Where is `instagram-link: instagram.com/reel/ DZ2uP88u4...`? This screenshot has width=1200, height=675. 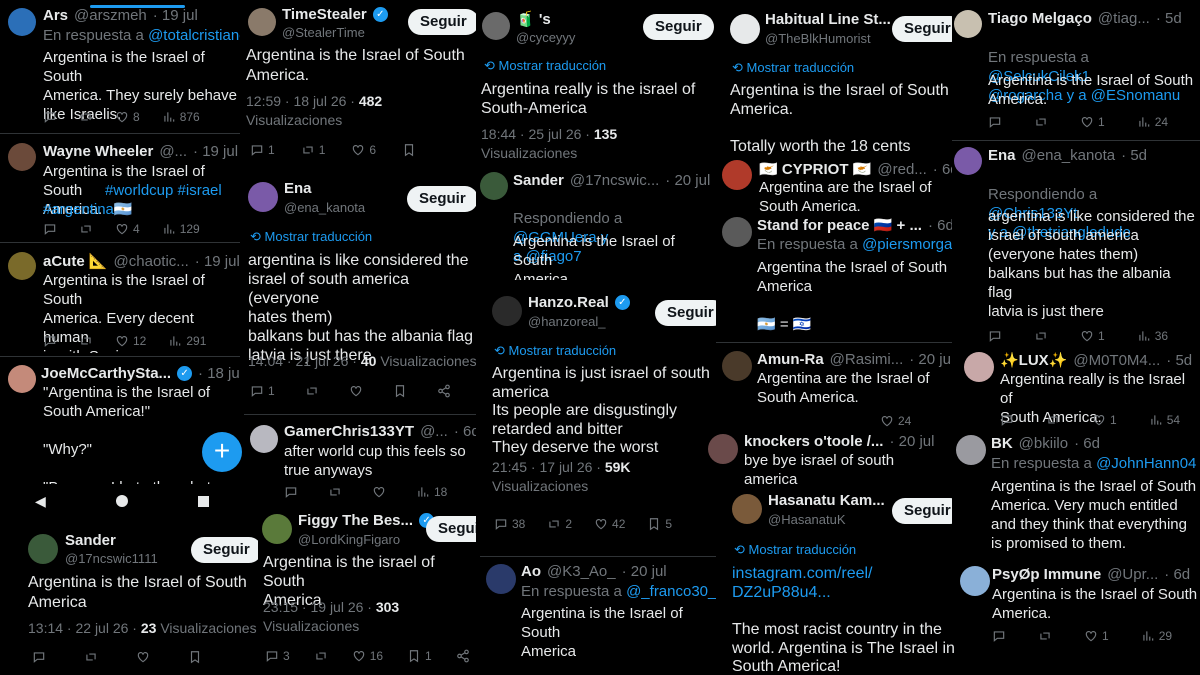
instagram-link: instagram.com/reel/ DZ2uP88u4... is located at coordinates (844, 583).